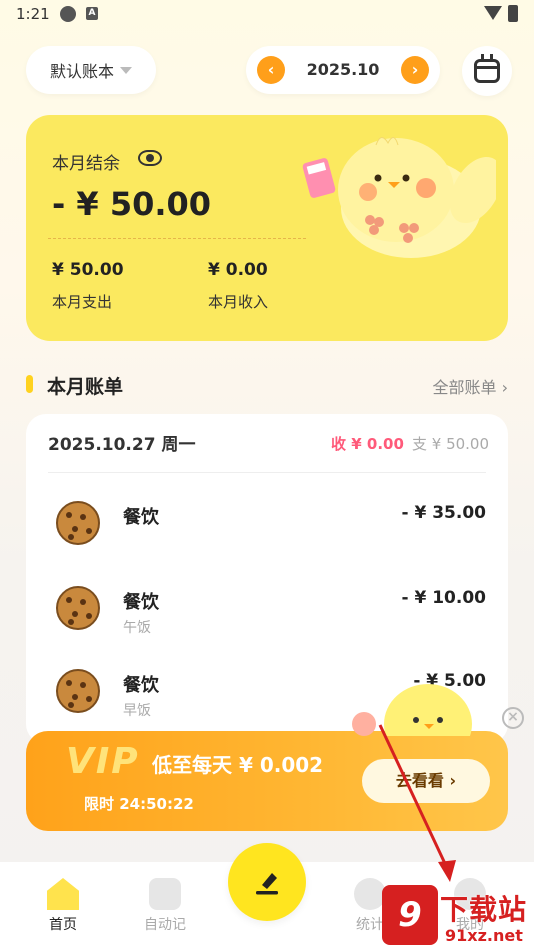  I want to click on entry-note: 午饭, so click(137, 628).